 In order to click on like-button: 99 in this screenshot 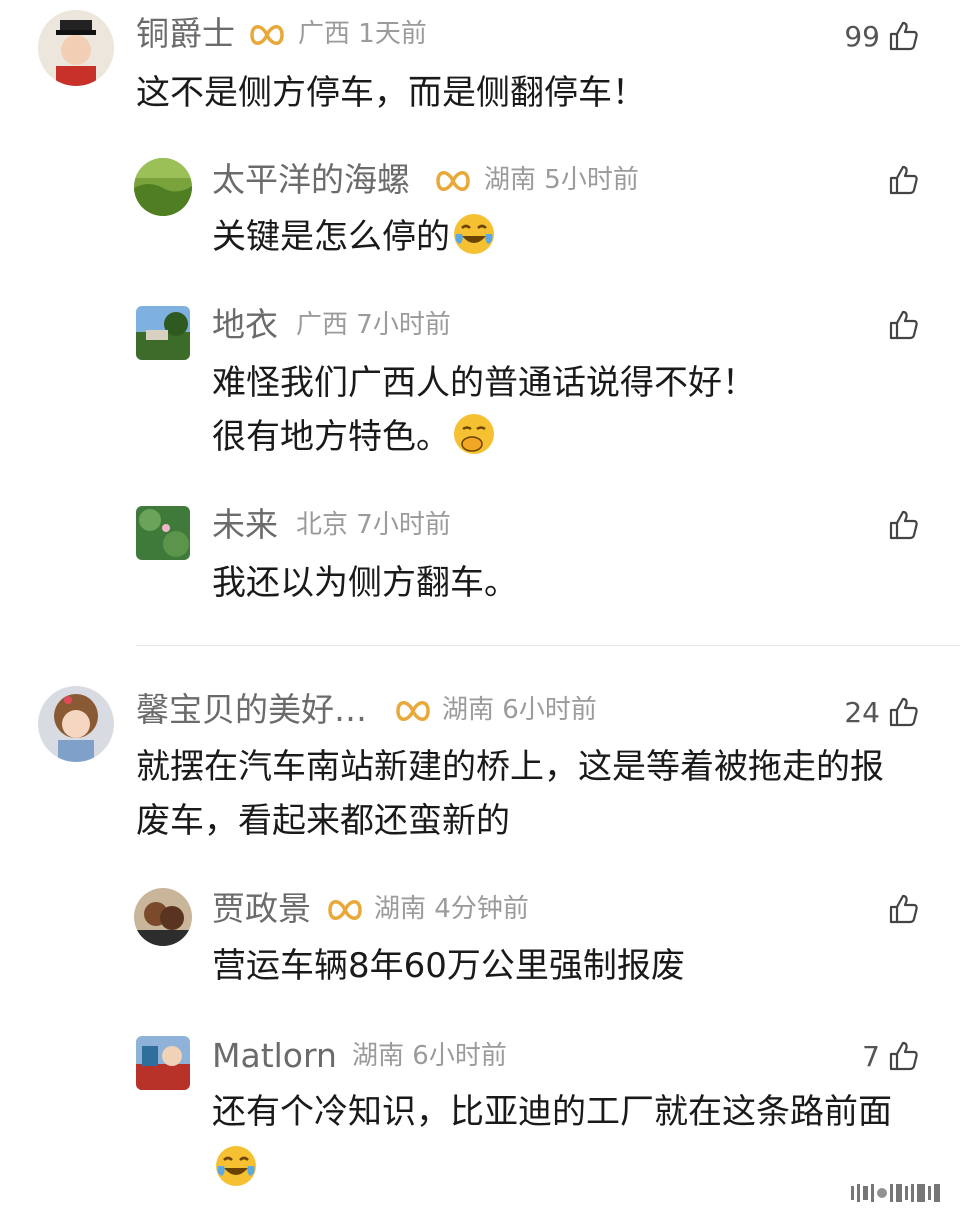, I will do `click(882, 36)`.